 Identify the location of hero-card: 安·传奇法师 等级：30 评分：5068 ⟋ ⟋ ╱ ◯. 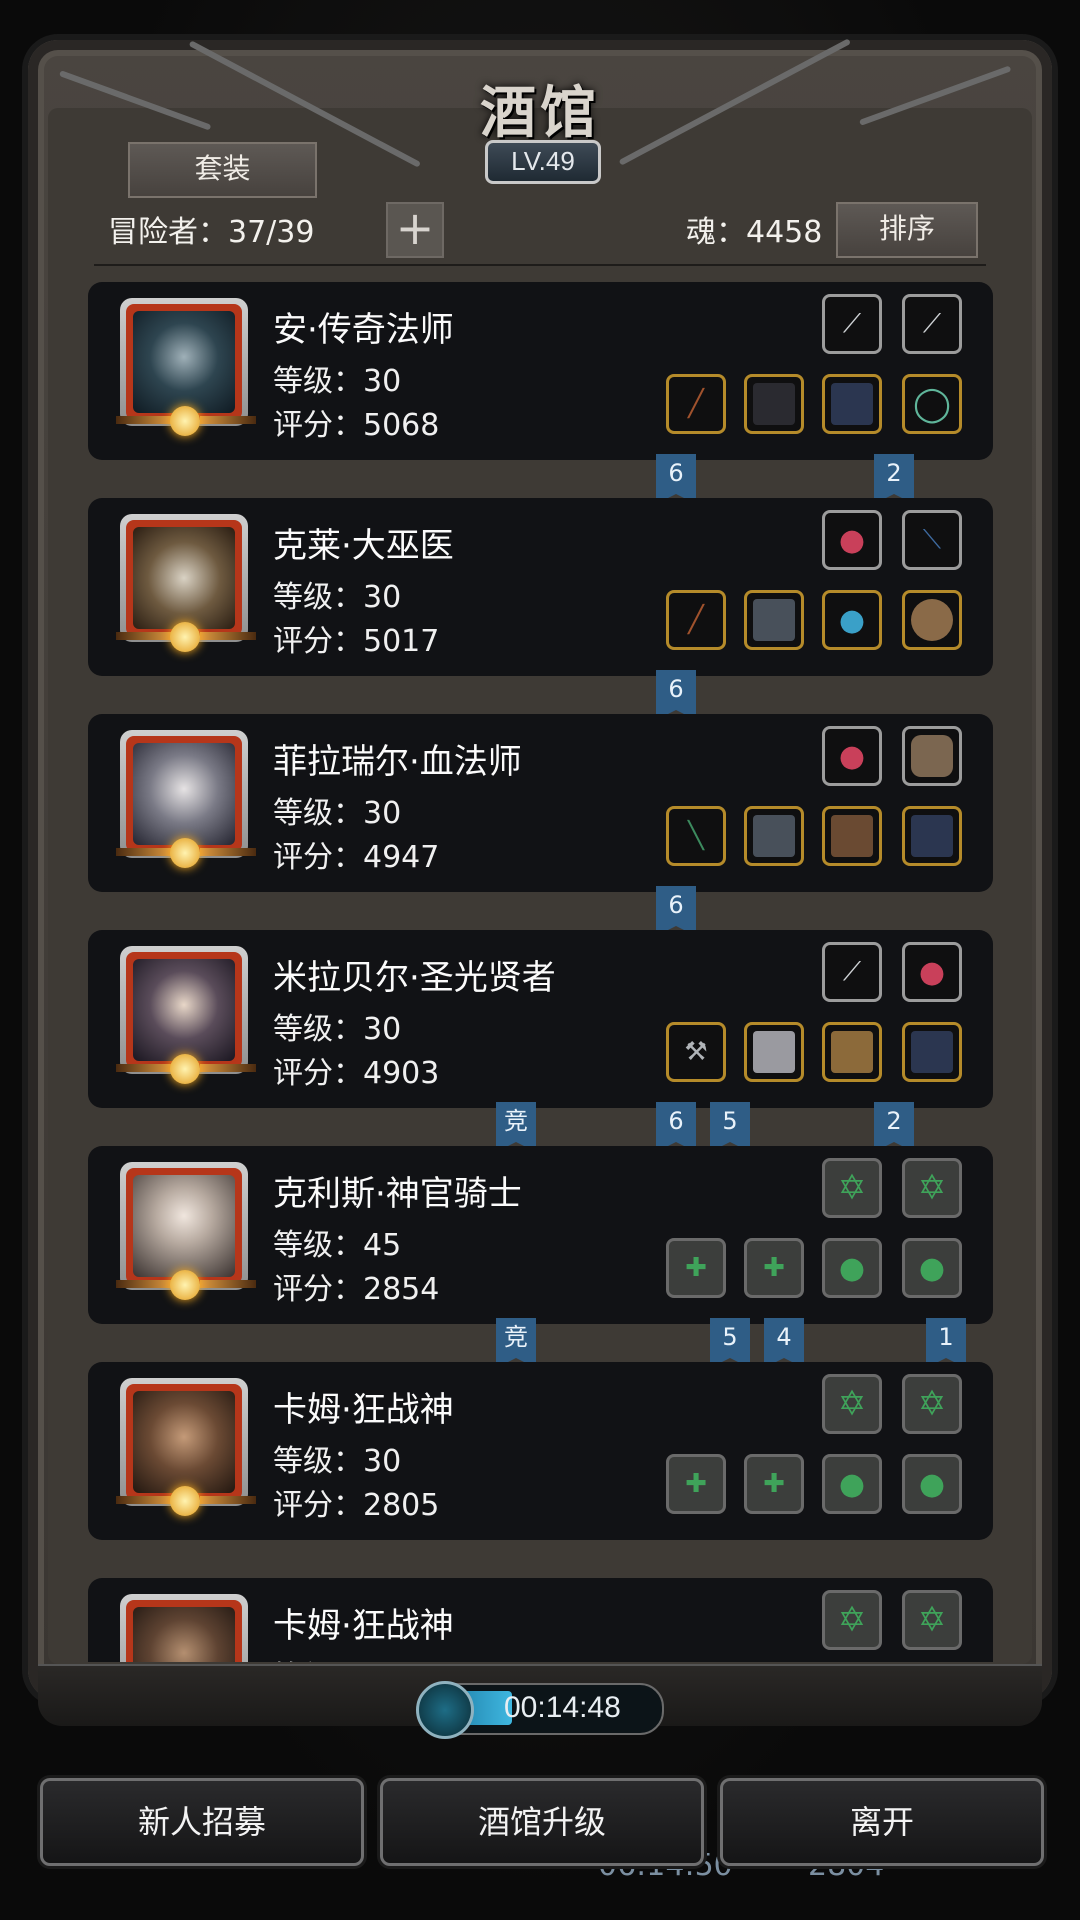
(540, 371).